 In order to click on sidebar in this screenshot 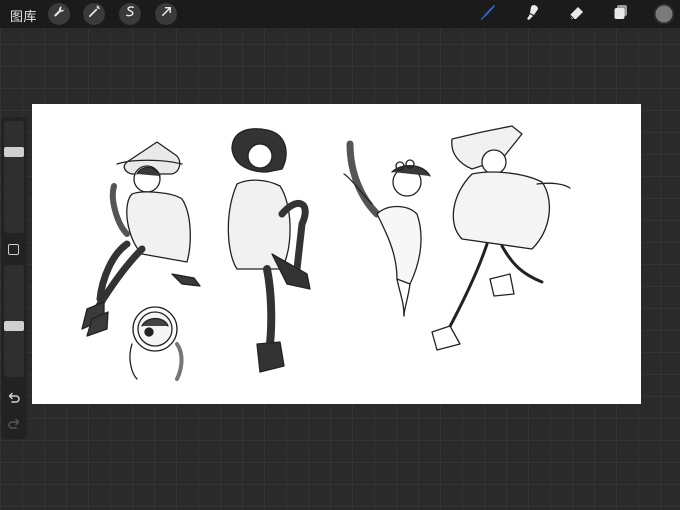, I will do `click(14, 278)`.